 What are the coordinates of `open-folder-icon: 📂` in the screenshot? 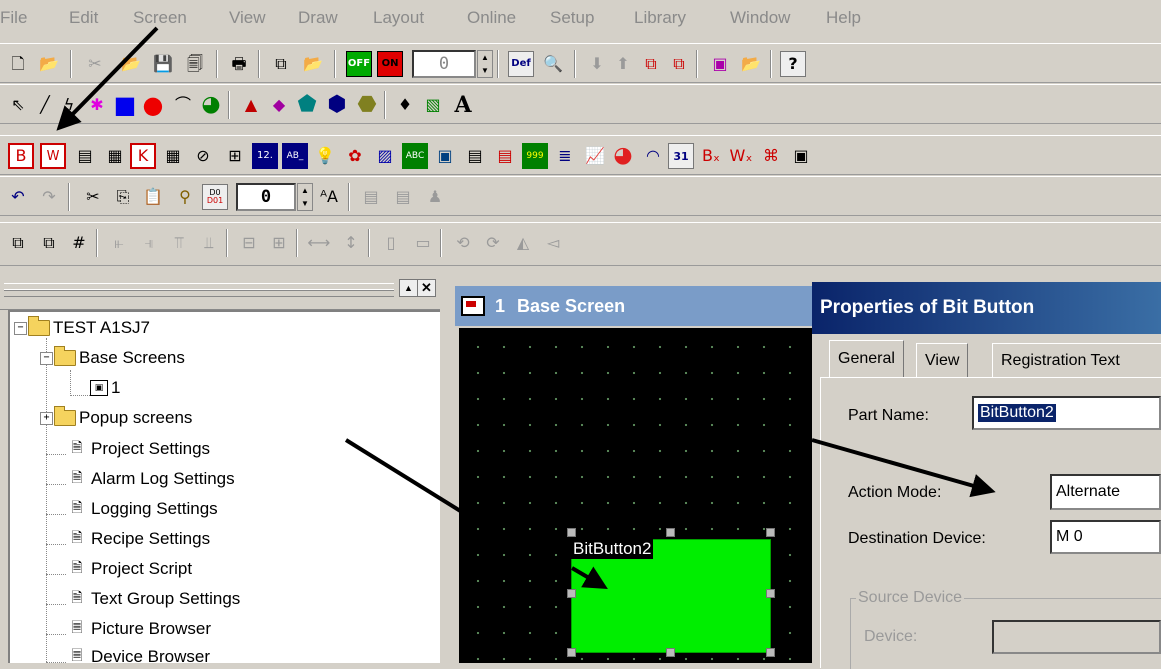 It's located at (49, 64).